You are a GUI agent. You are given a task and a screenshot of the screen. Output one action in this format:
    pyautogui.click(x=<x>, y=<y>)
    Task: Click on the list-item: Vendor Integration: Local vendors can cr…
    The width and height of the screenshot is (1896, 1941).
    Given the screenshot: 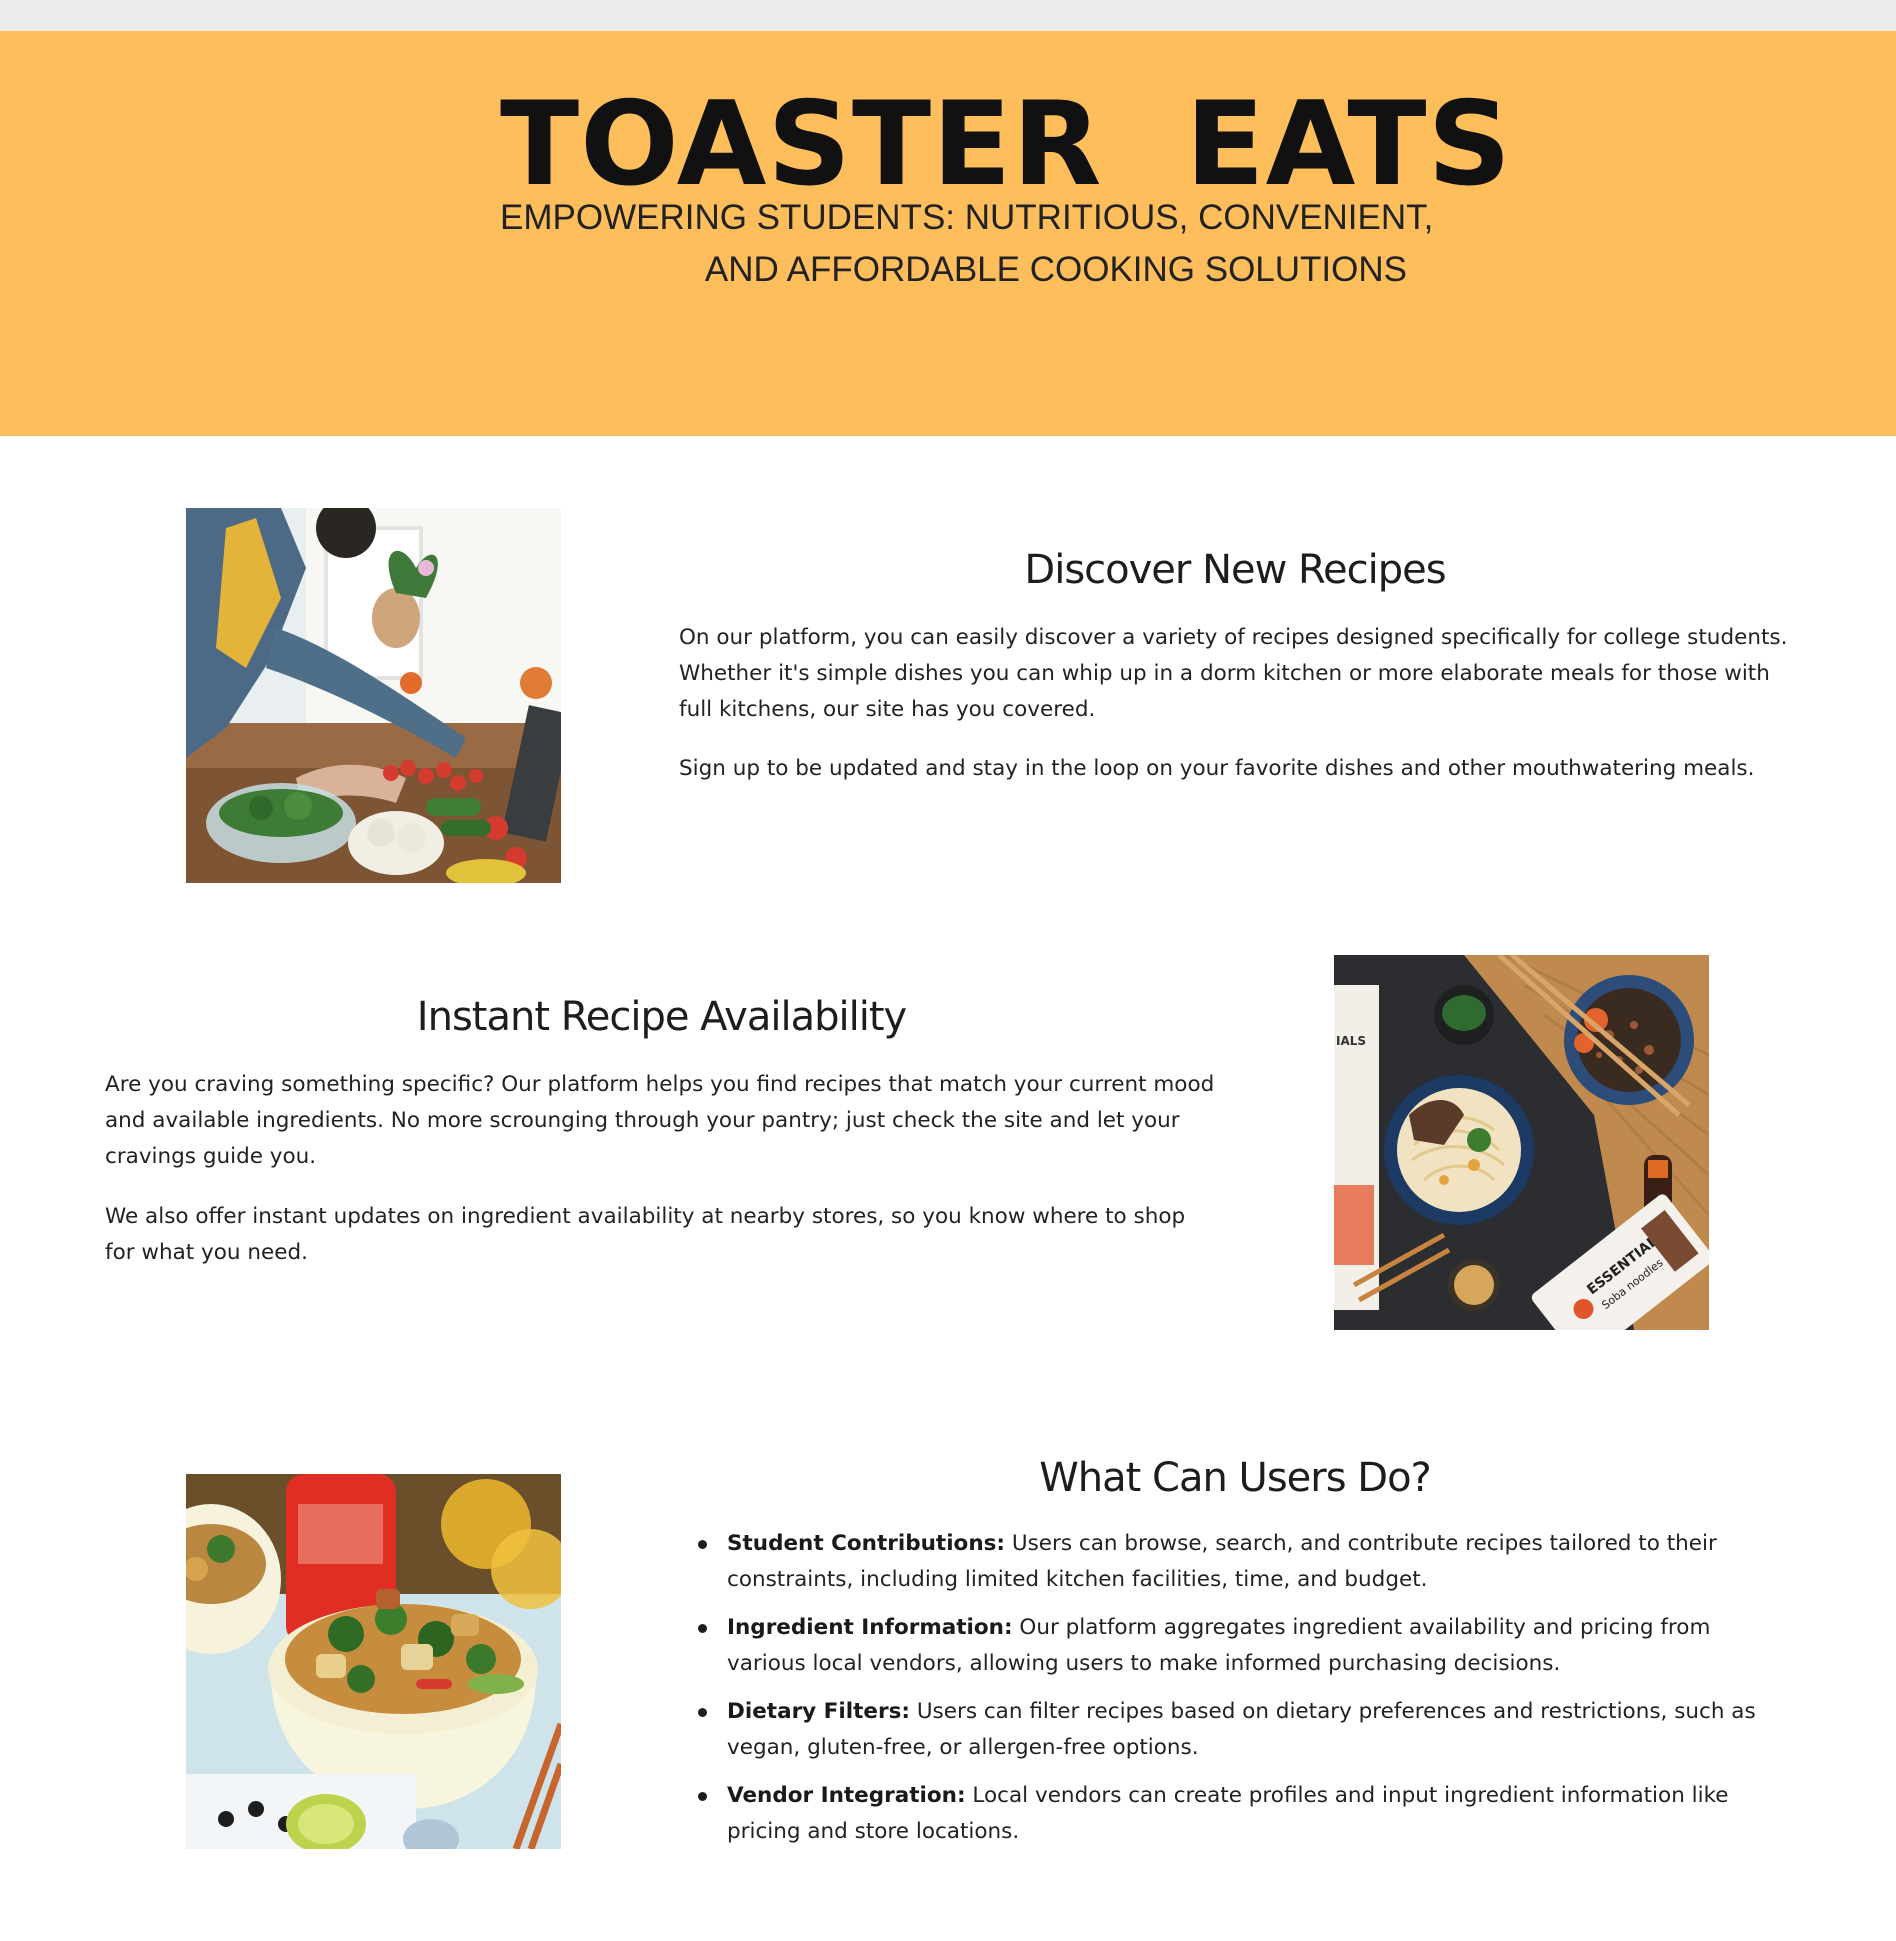 What is the action you would take?
    pyautogui.click(x=1229, y=1814)
    